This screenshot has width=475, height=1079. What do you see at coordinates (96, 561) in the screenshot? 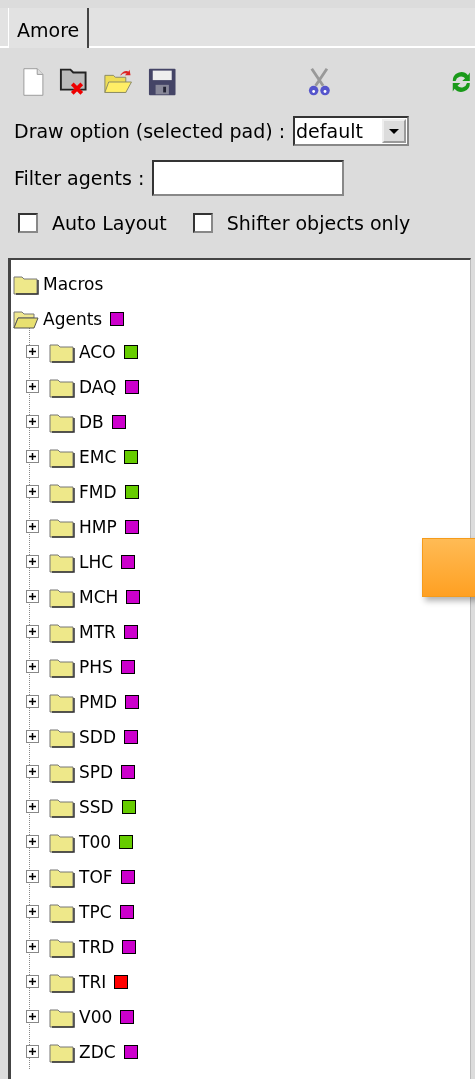
I see `tree-item-label: LHC` at bounding box center [96, 561].